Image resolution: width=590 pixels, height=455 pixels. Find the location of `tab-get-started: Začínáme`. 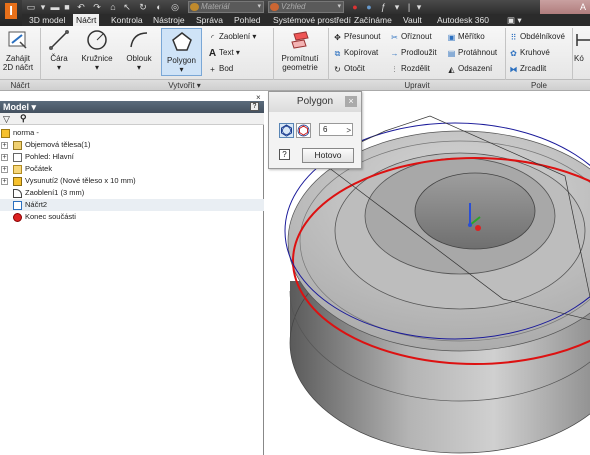

tab-get-started: Začínáme is located at coordinates (373, 20).